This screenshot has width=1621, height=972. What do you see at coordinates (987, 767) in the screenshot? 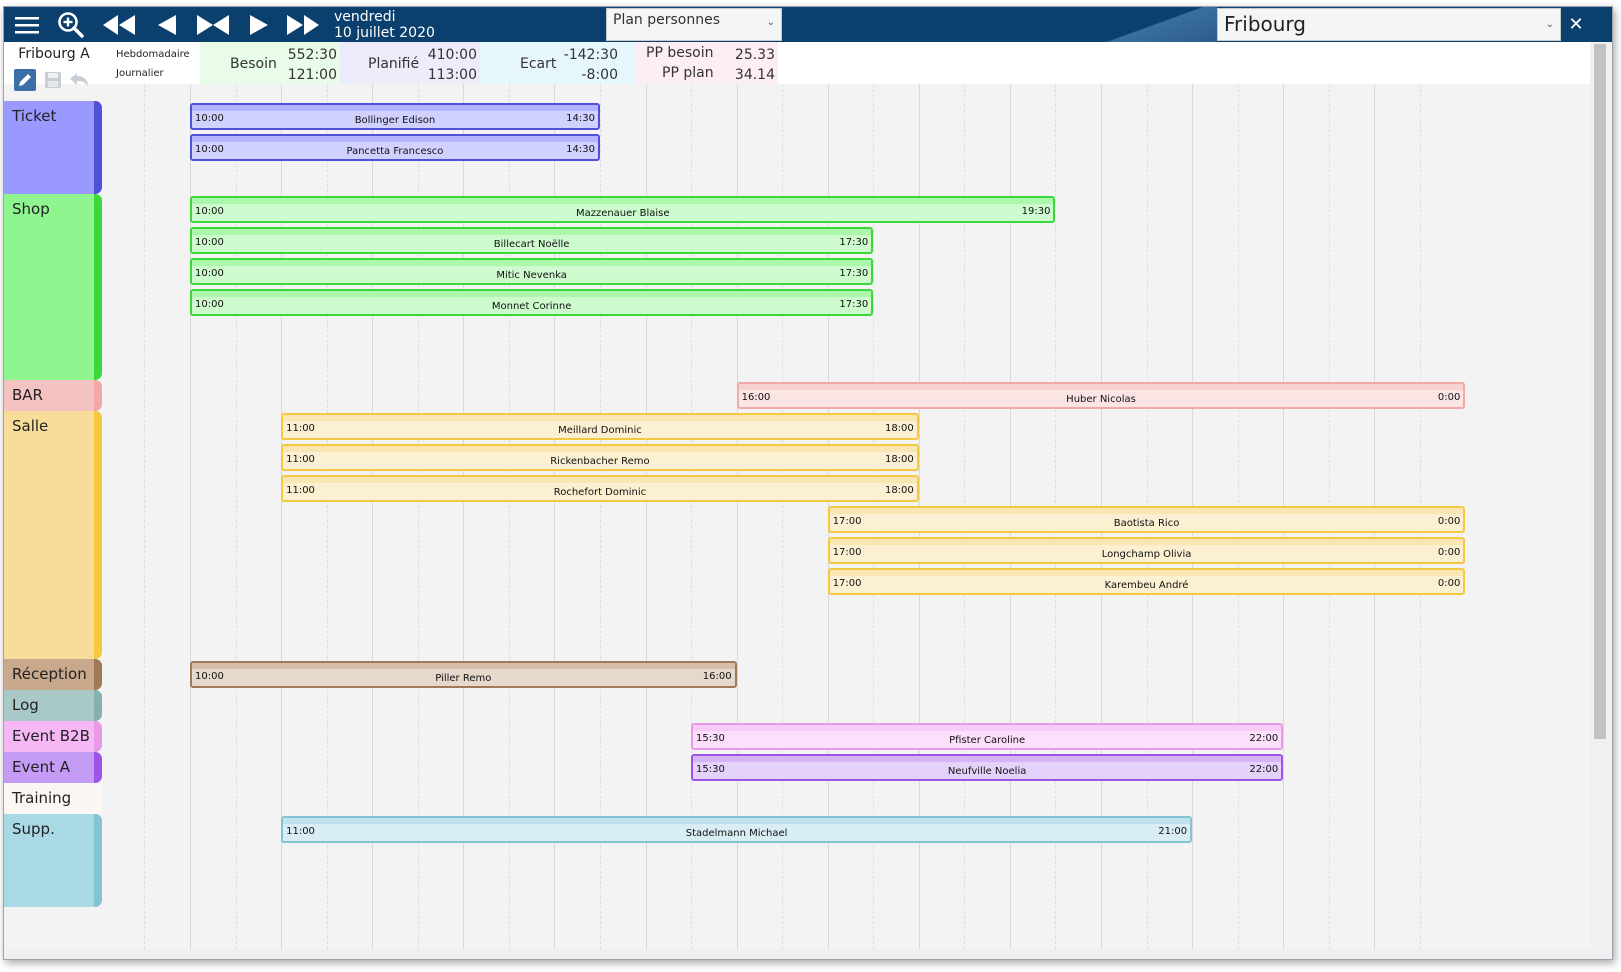
I see `shift-bar: 15:30 Neufville Noelia 22:00` at bounding box center [987, 767].